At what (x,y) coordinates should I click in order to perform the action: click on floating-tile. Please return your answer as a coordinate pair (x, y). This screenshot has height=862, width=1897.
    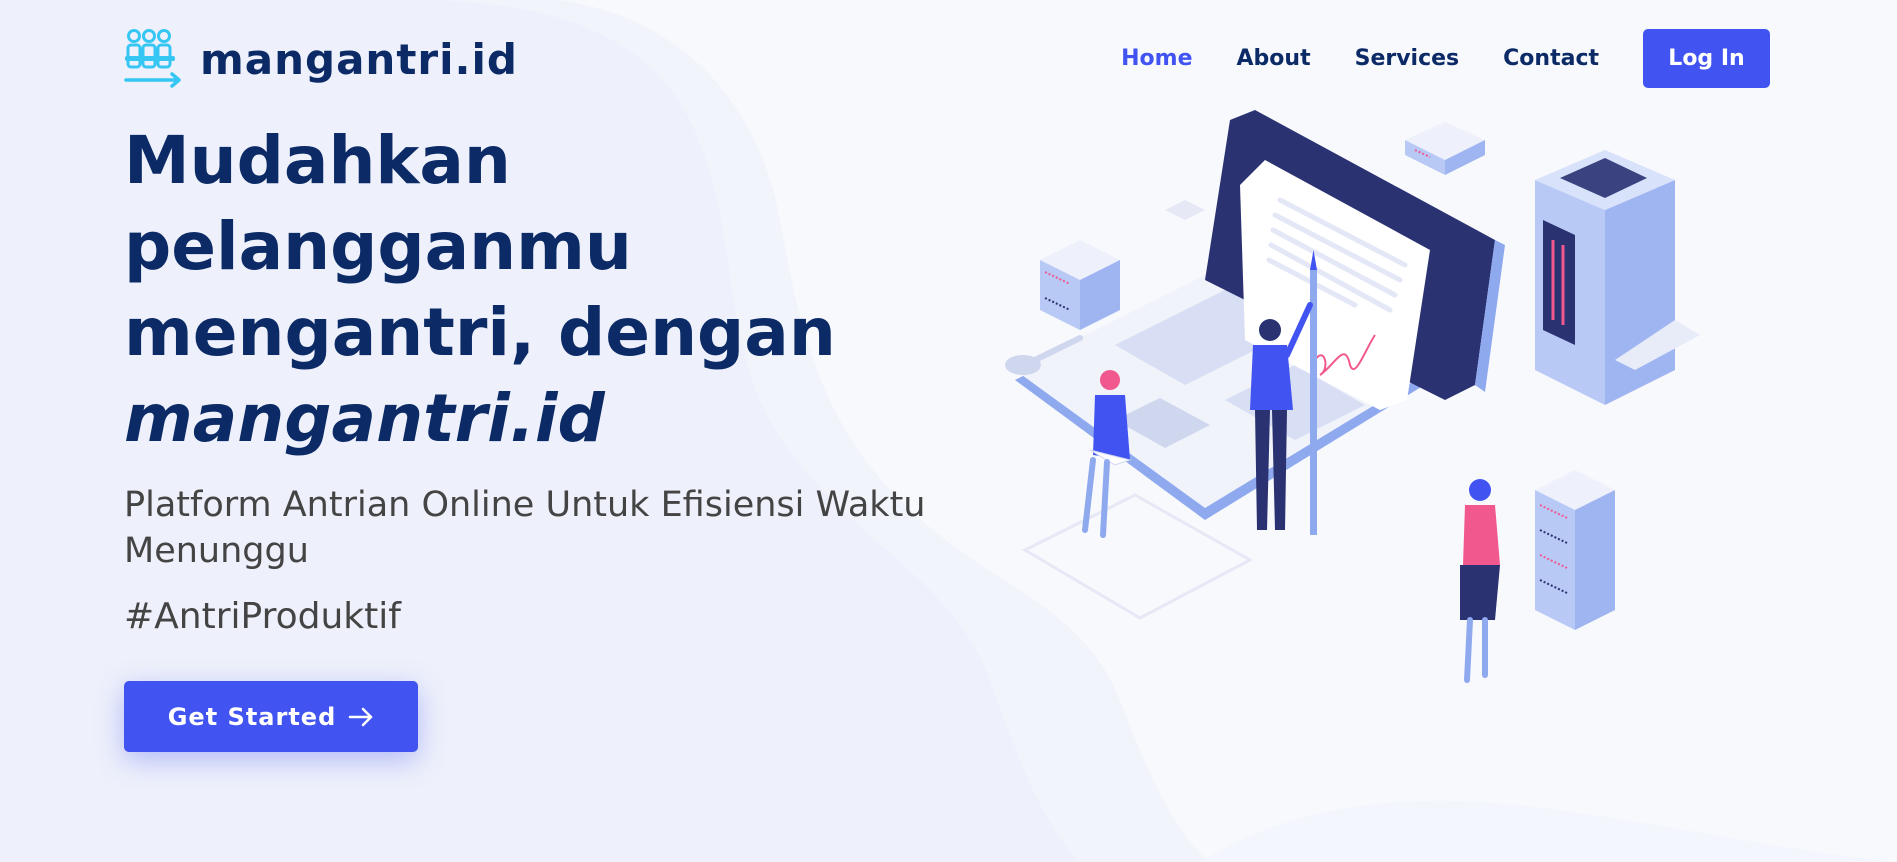
    Looking at the image, I should click on (1185, 210).